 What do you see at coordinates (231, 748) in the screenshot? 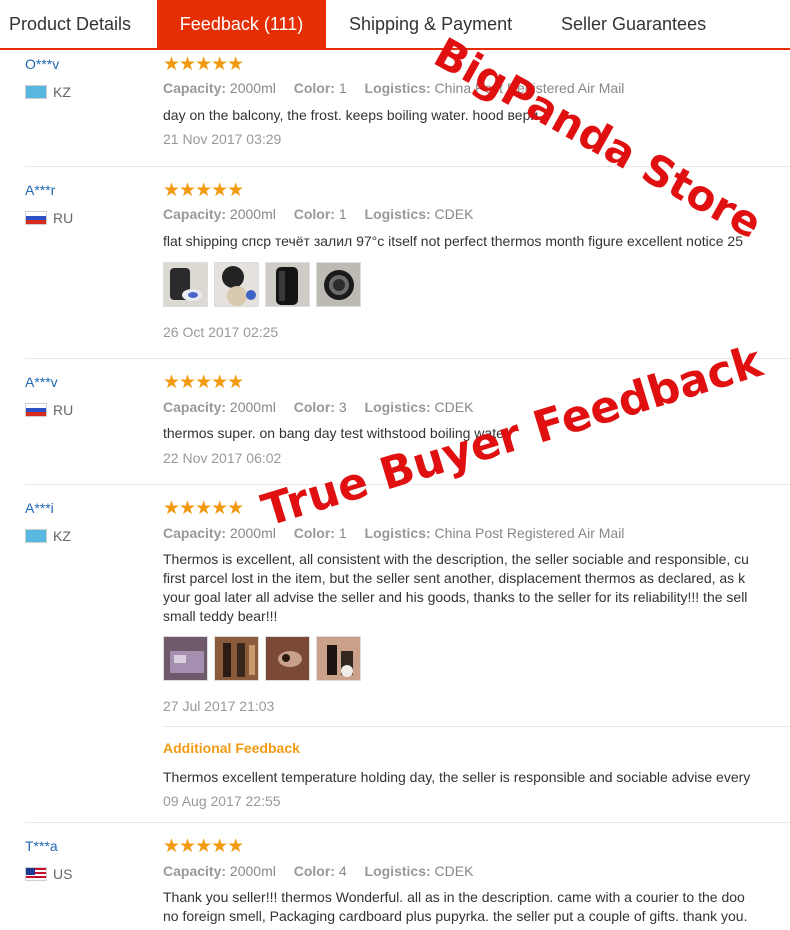
I see `additional-feedback-label: Additional Feedback` at bounding box center [231, 748].